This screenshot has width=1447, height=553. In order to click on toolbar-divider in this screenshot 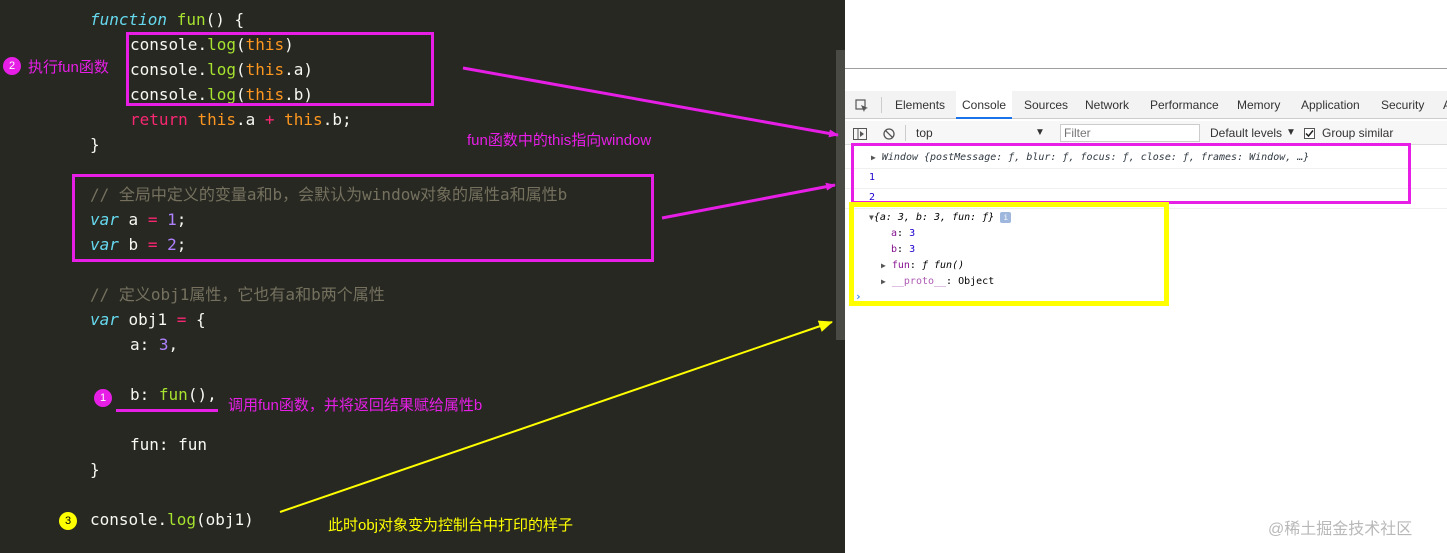, I will do `click(905, 133)`.